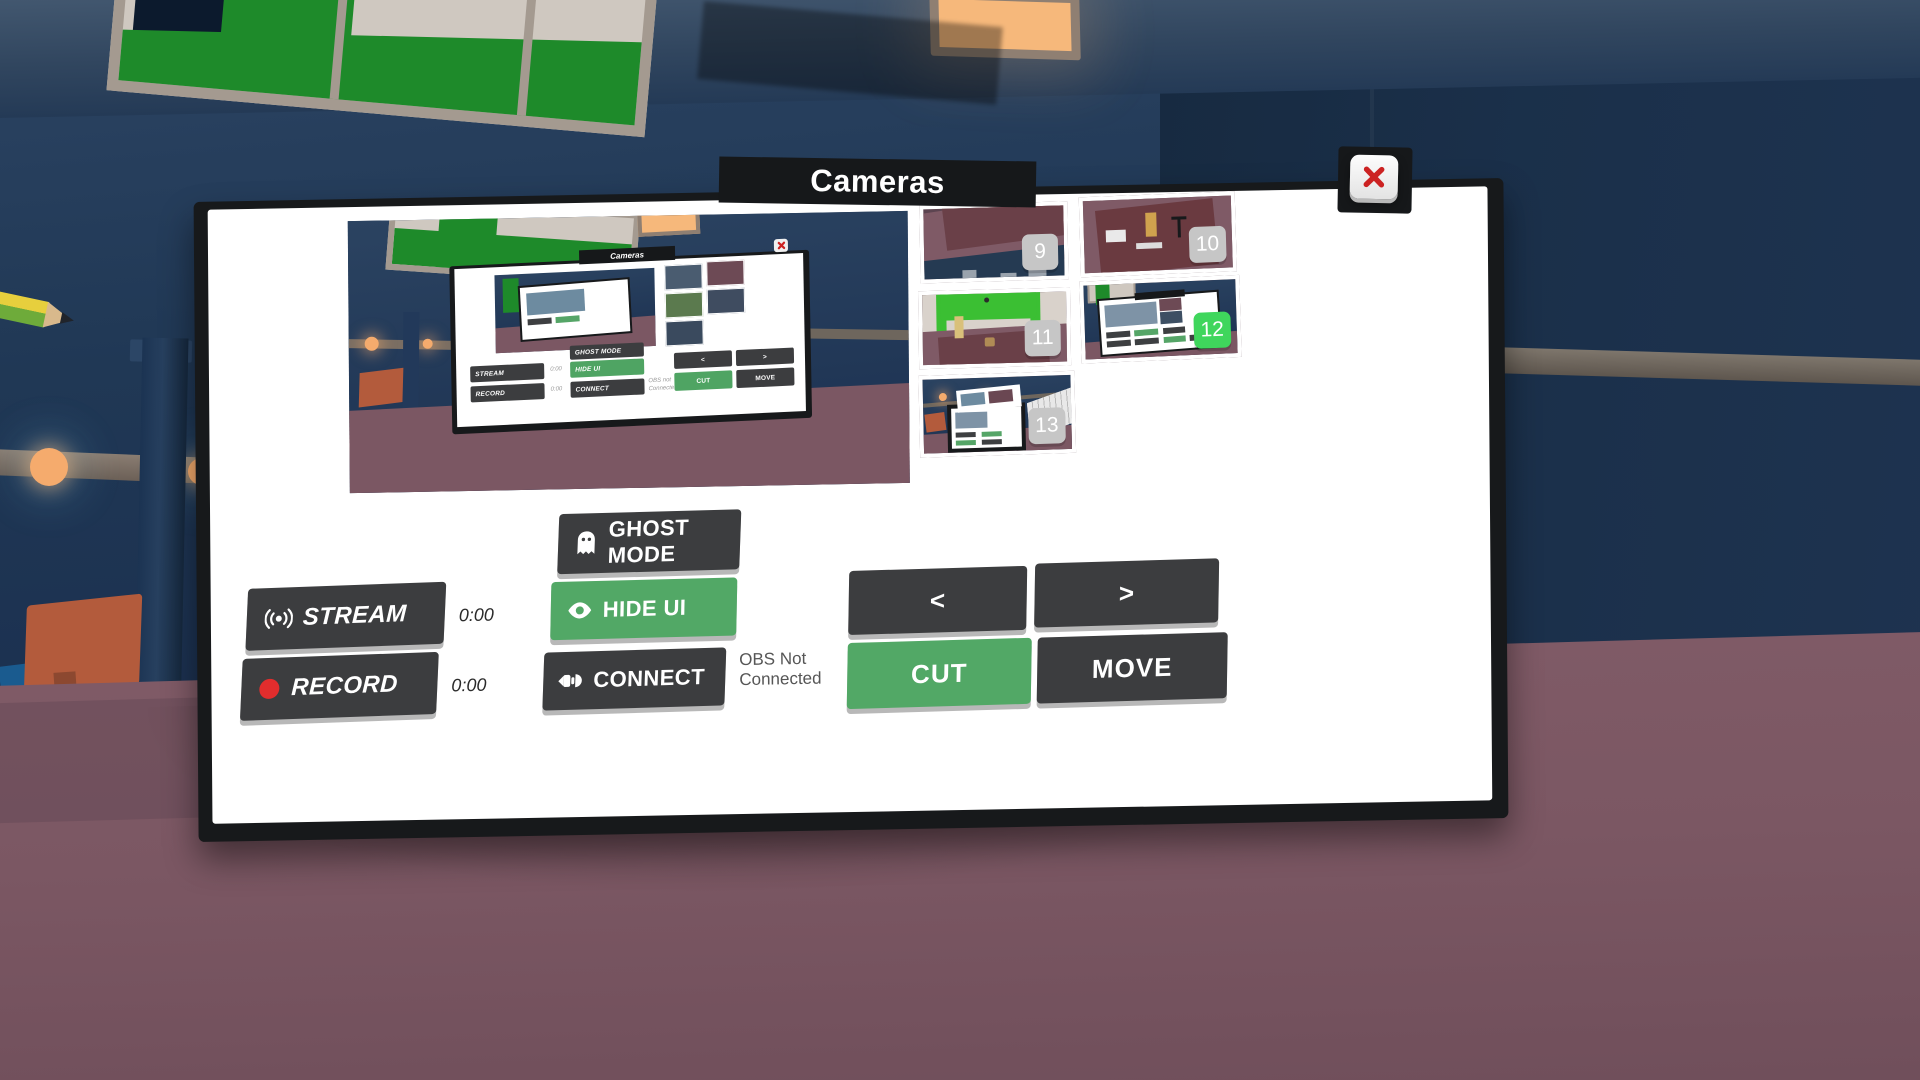 This screenshot has height=1080, width=1920. I want to click on nested-next-button: >, so click(765, 357).